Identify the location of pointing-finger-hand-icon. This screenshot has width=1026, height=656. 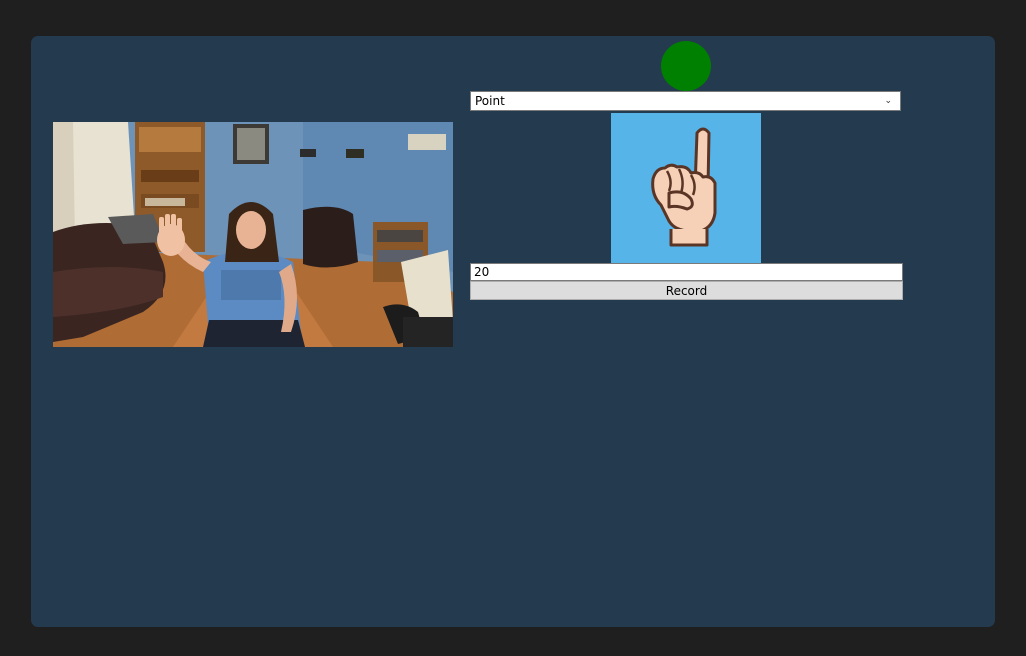
(684, 187).